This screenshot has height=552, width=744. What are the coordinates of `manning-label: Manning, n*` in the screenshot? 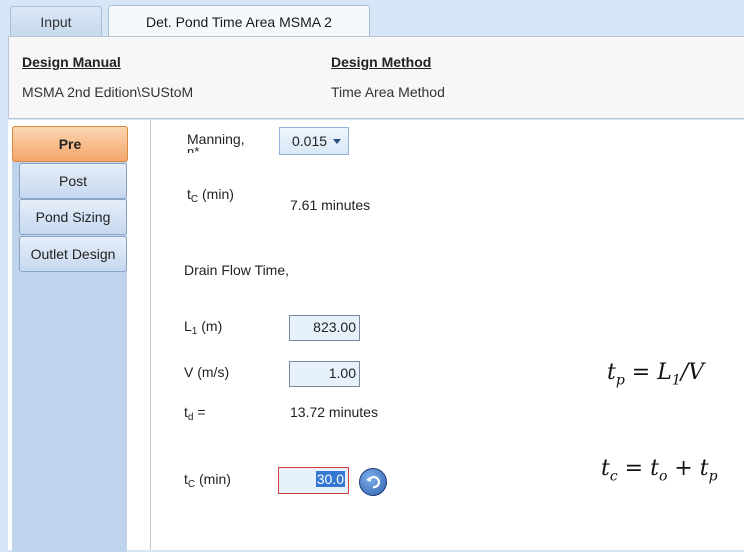 It's located at (216, 147).